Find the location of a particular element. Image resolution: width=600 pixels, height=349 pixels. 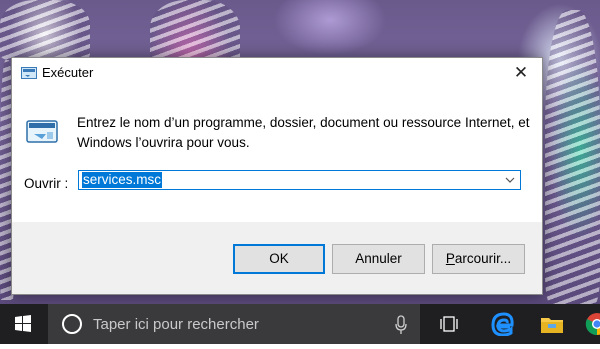

browse-accel-letter: P is located at coordinates (450, 258).